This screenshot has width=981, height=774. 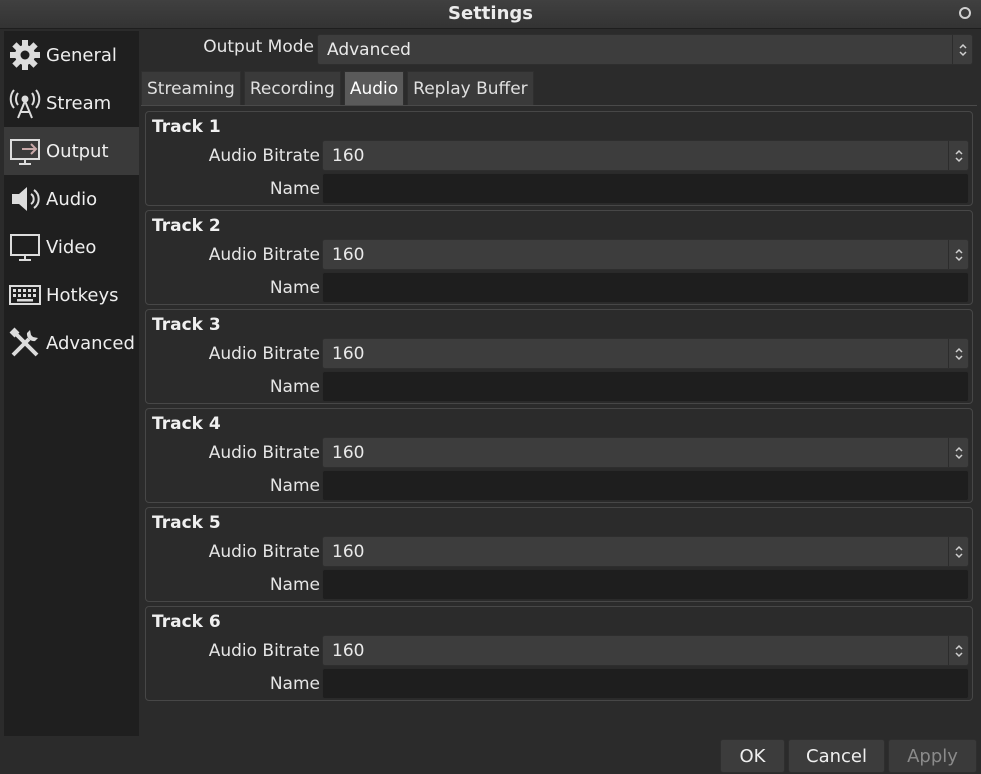 I want to click on monitor-icon, so click(x=25, y=247).